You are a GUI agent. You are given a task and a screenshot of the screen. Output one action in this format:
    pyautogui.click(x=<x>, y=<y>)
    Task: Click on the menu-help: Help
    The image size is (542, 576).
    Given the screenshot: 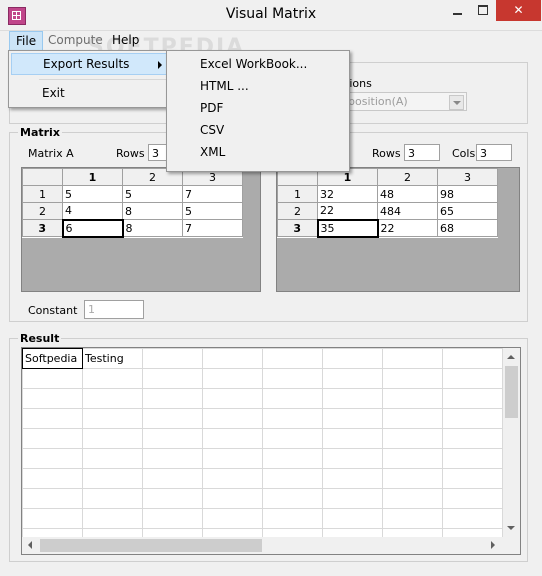 What is the action you would take?
    pyautogui.click(x=125, y=40)
    